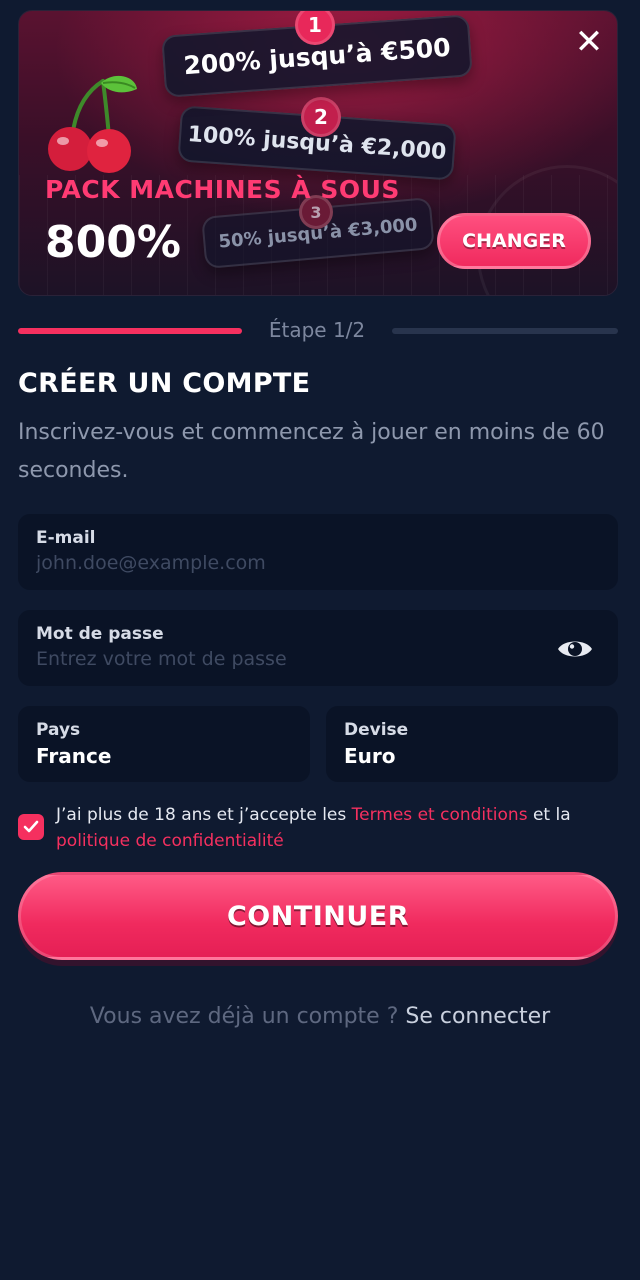 This screenshot has width=640, height=1280. What do you see at coordinates (317, 330) in the screenshot?
I see `step-label: Étape 1/2` at bounding box center [317, 330].